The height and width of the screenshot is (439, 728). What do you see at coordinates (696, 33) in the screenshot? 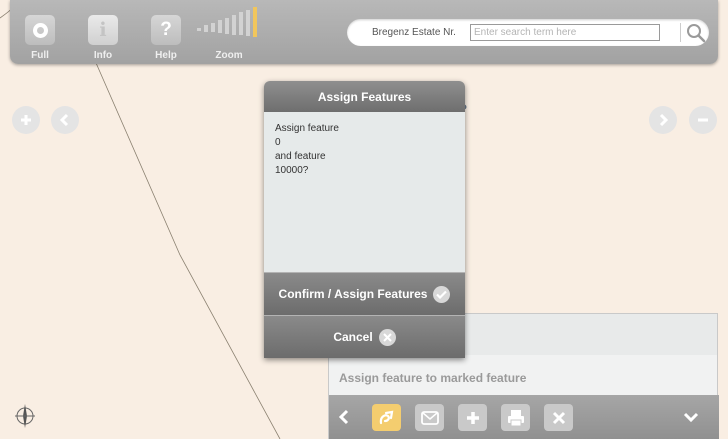
I see `search-icon` at bounding box center [696, 33].